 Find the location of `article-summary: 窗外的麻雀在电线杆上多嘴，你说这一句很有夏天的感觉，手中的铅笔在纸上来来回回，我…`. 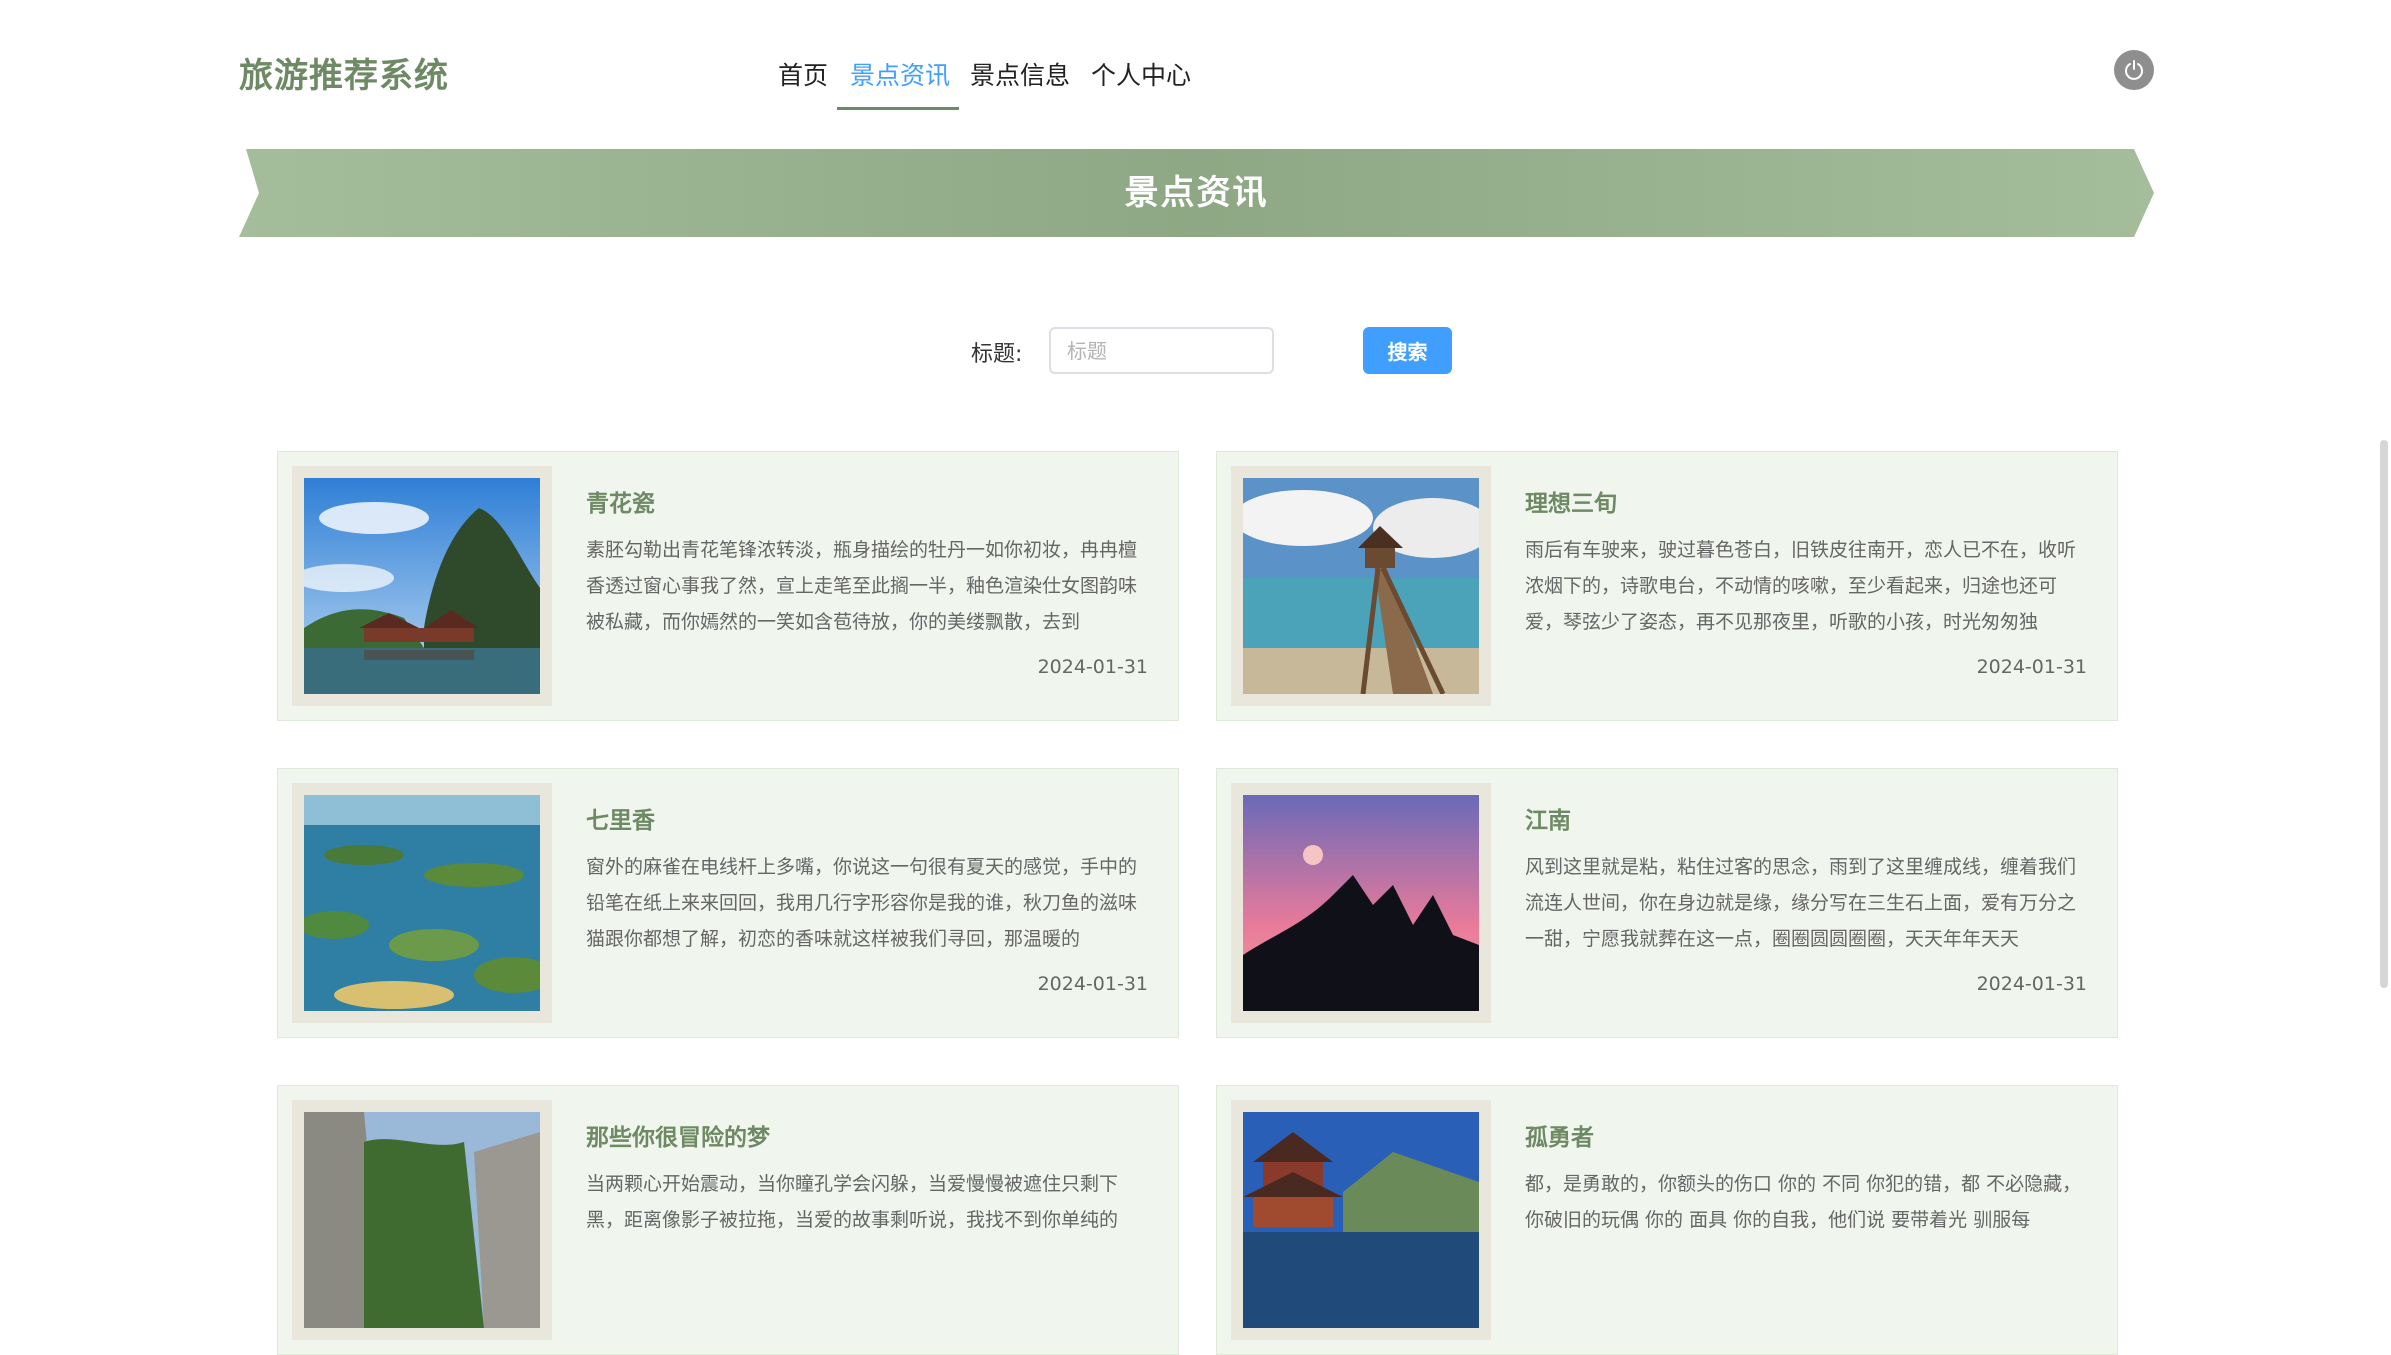

article-summary: 窗外的麻雀在电线杆上多嘴，你说这一句很有夏天的感觉，手中的铅笔在纸上来来回回，我… is located at coordinates (862, 903).